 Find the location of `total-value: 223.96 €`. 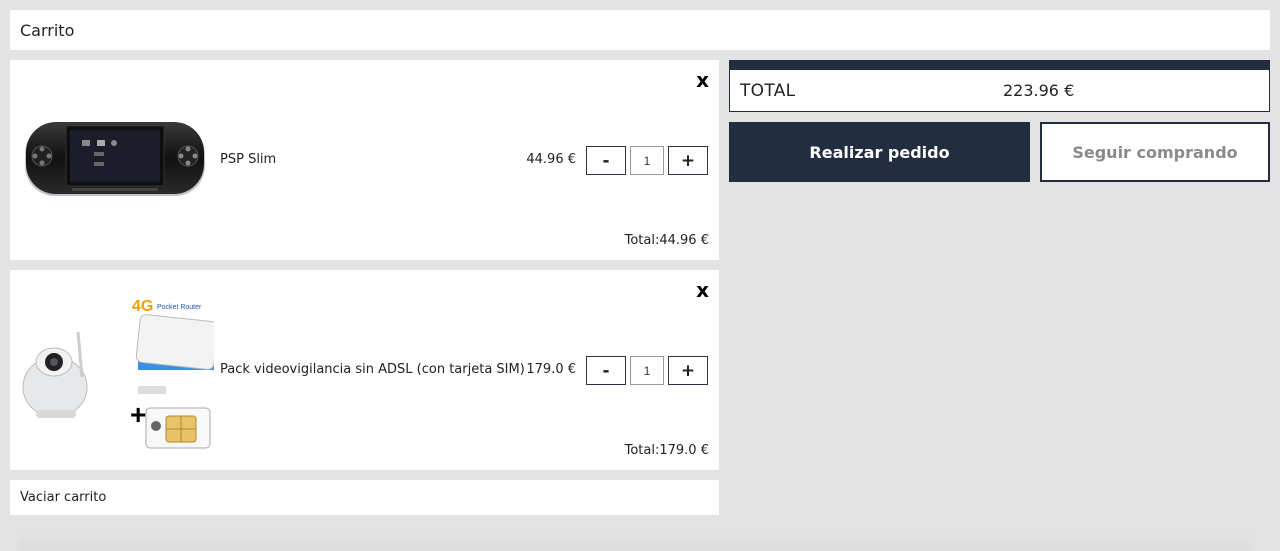

total-value: 223.96 € is located at coordinates (1039, 90).